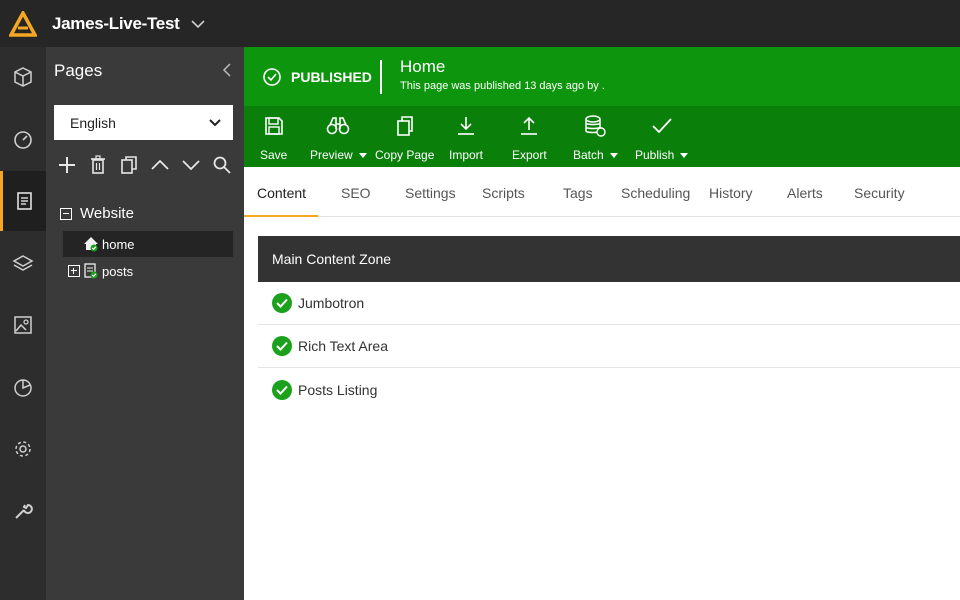 This screenshot has height=600, width=960. Describe the element at coordinates (148, 244) in the screenshot. I see `tree-node-home: home` at that location.